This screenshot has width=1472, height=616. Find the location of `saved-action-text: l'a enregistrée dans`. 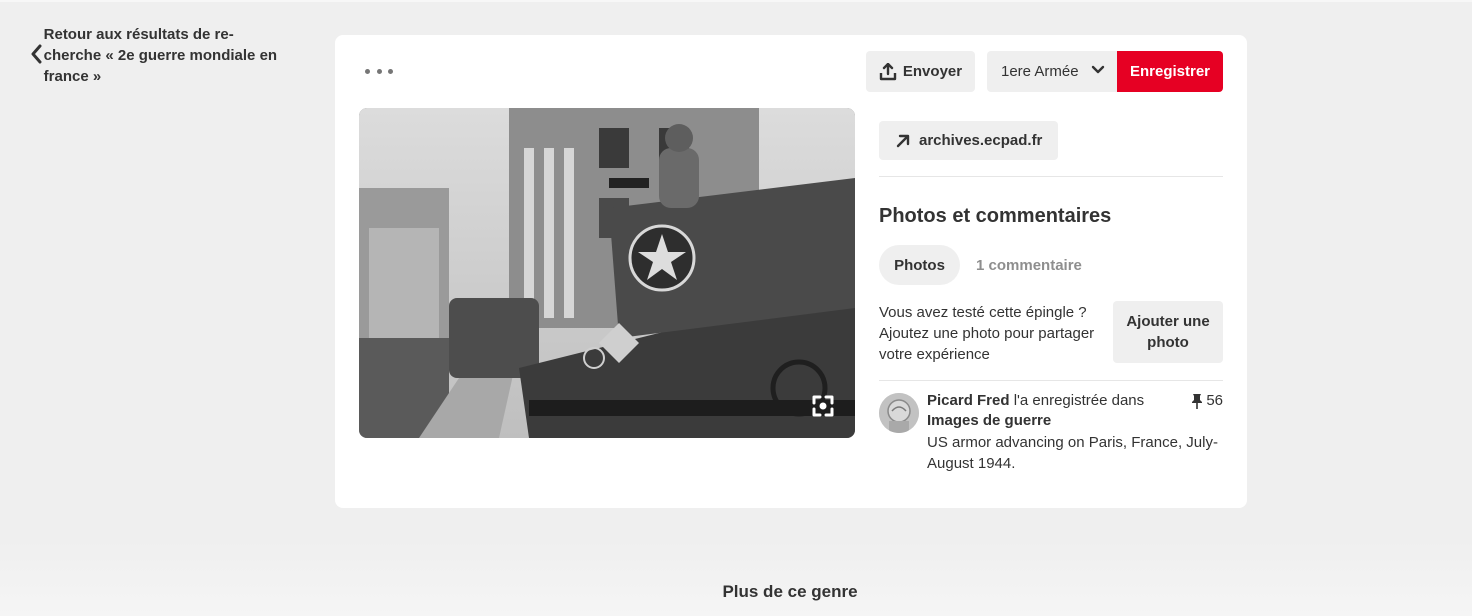

saved-action-text: l'a enregistrée dans is located at coordinates (1077, 400).